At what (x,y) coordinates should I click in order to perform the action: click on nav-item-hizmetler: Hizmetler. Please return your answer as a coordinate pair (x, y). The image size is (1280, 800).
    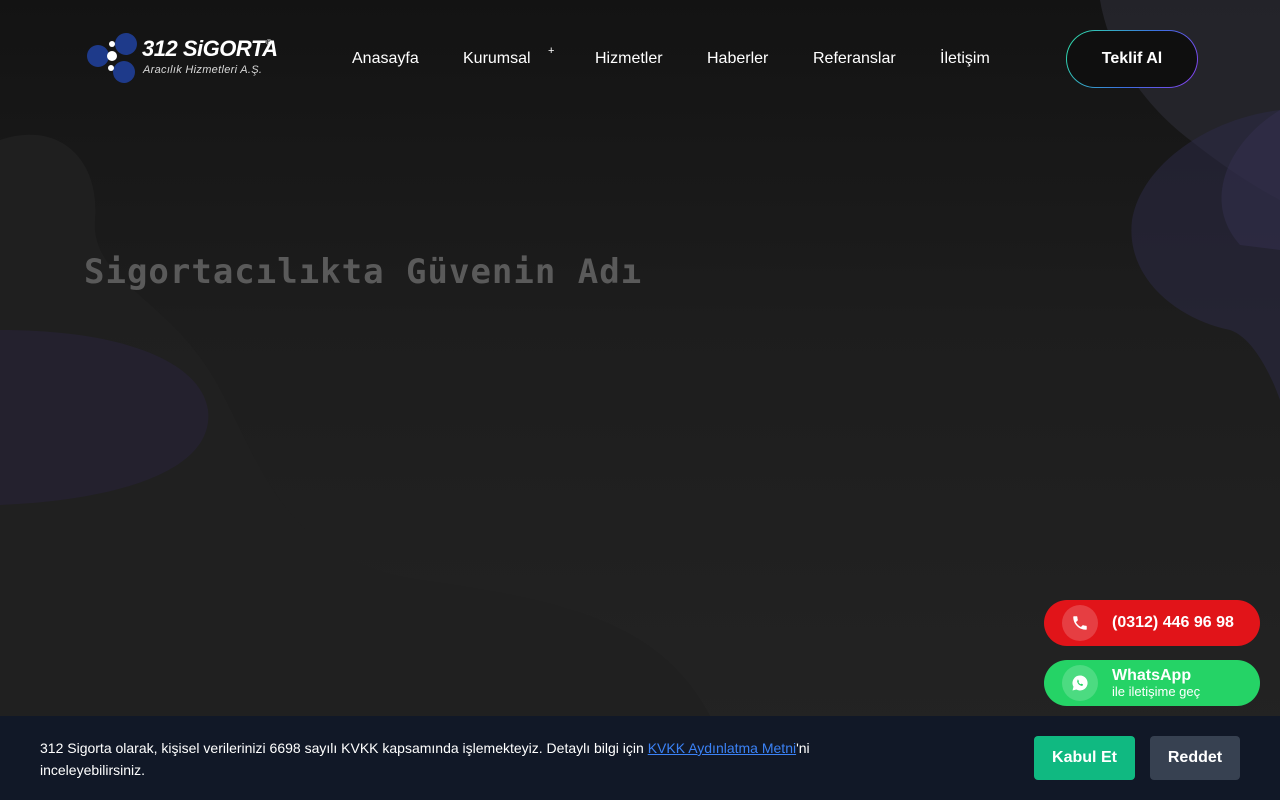
    Looking at the image, I should click on (629, 59).